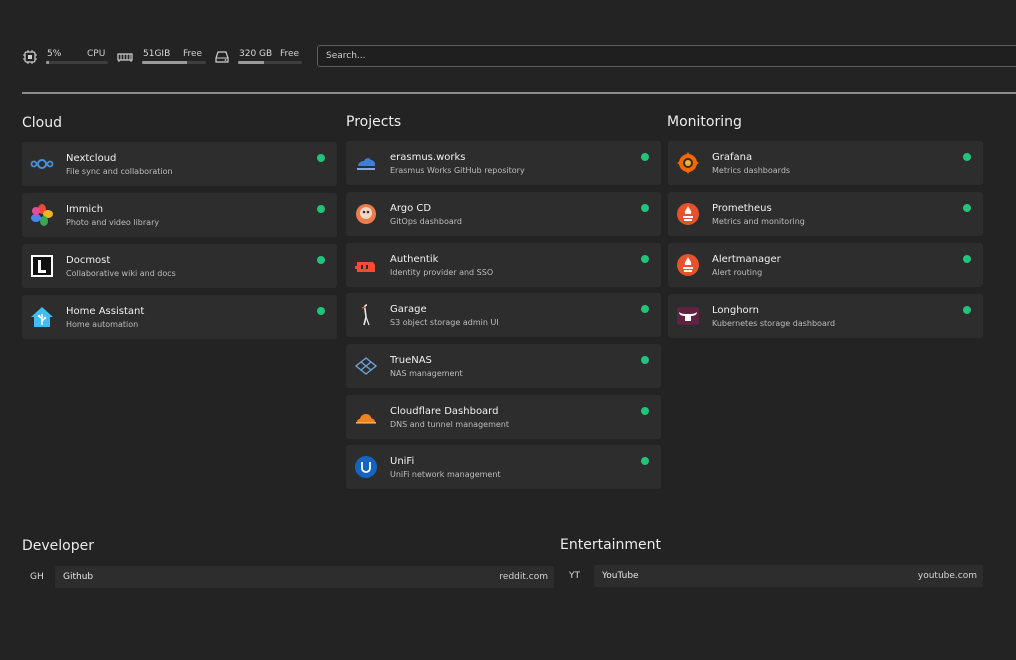 This screenshot has height=660, width=1016. I want to click on search-input, so click(666, 56).